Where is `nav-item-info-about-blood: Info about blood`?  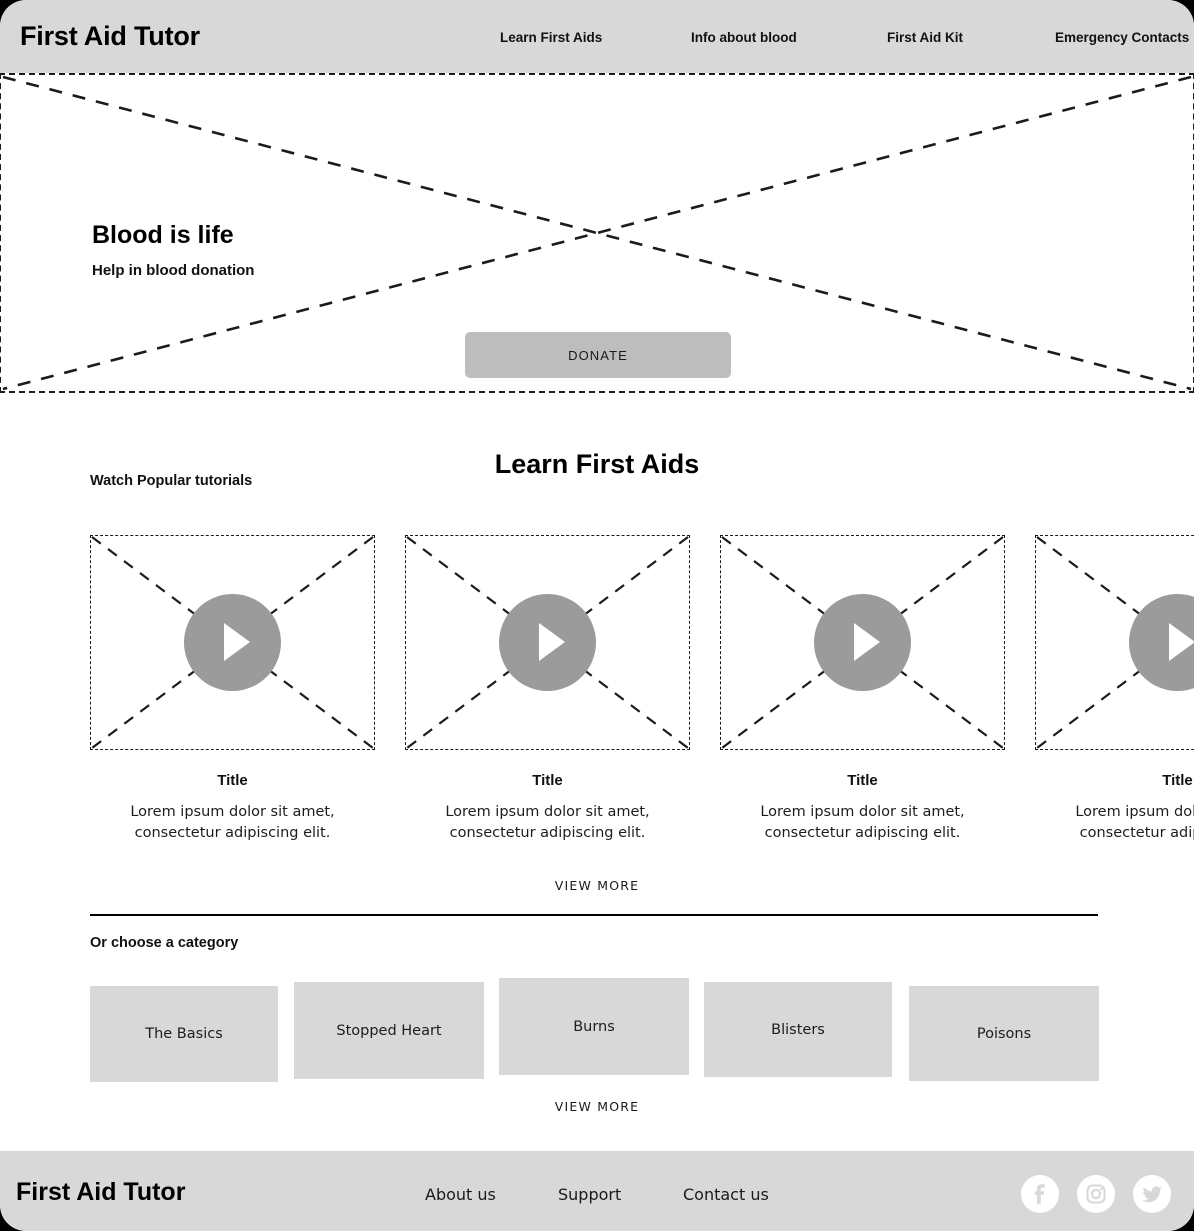 nav-item-info-about-blood: Info about blood is located at coordinates (744, 37).